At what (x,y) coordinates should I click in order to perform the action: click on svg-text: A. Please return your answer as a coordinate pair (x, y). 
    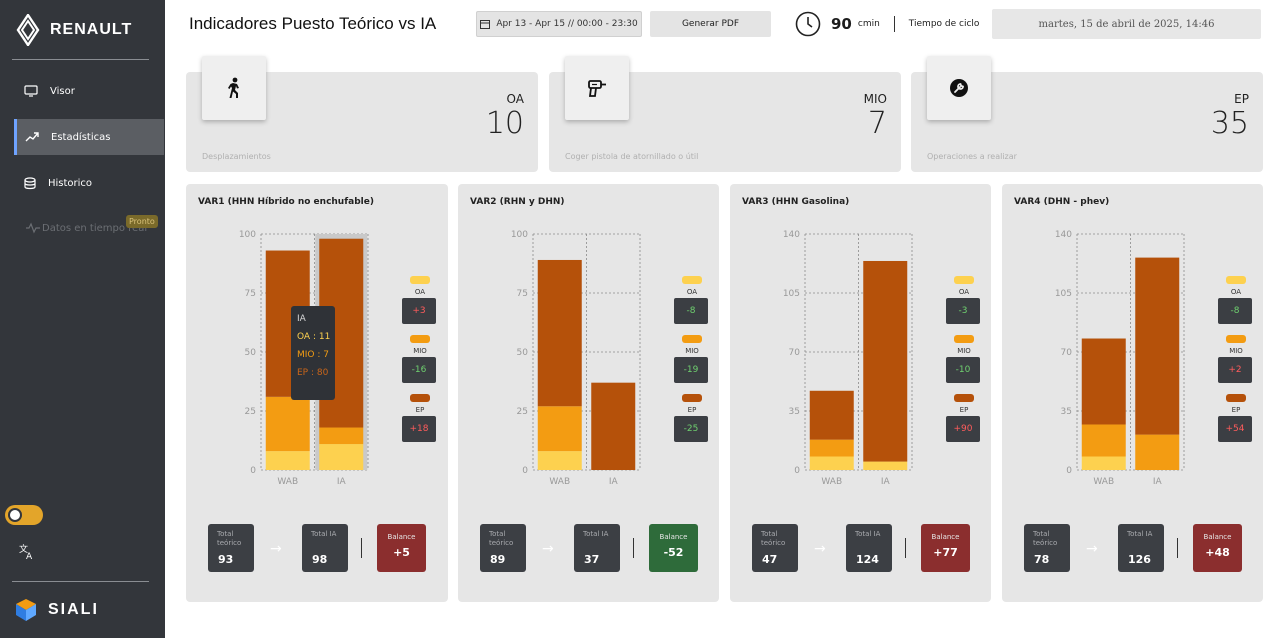
    Looking at the image, I should click on (29, 555).